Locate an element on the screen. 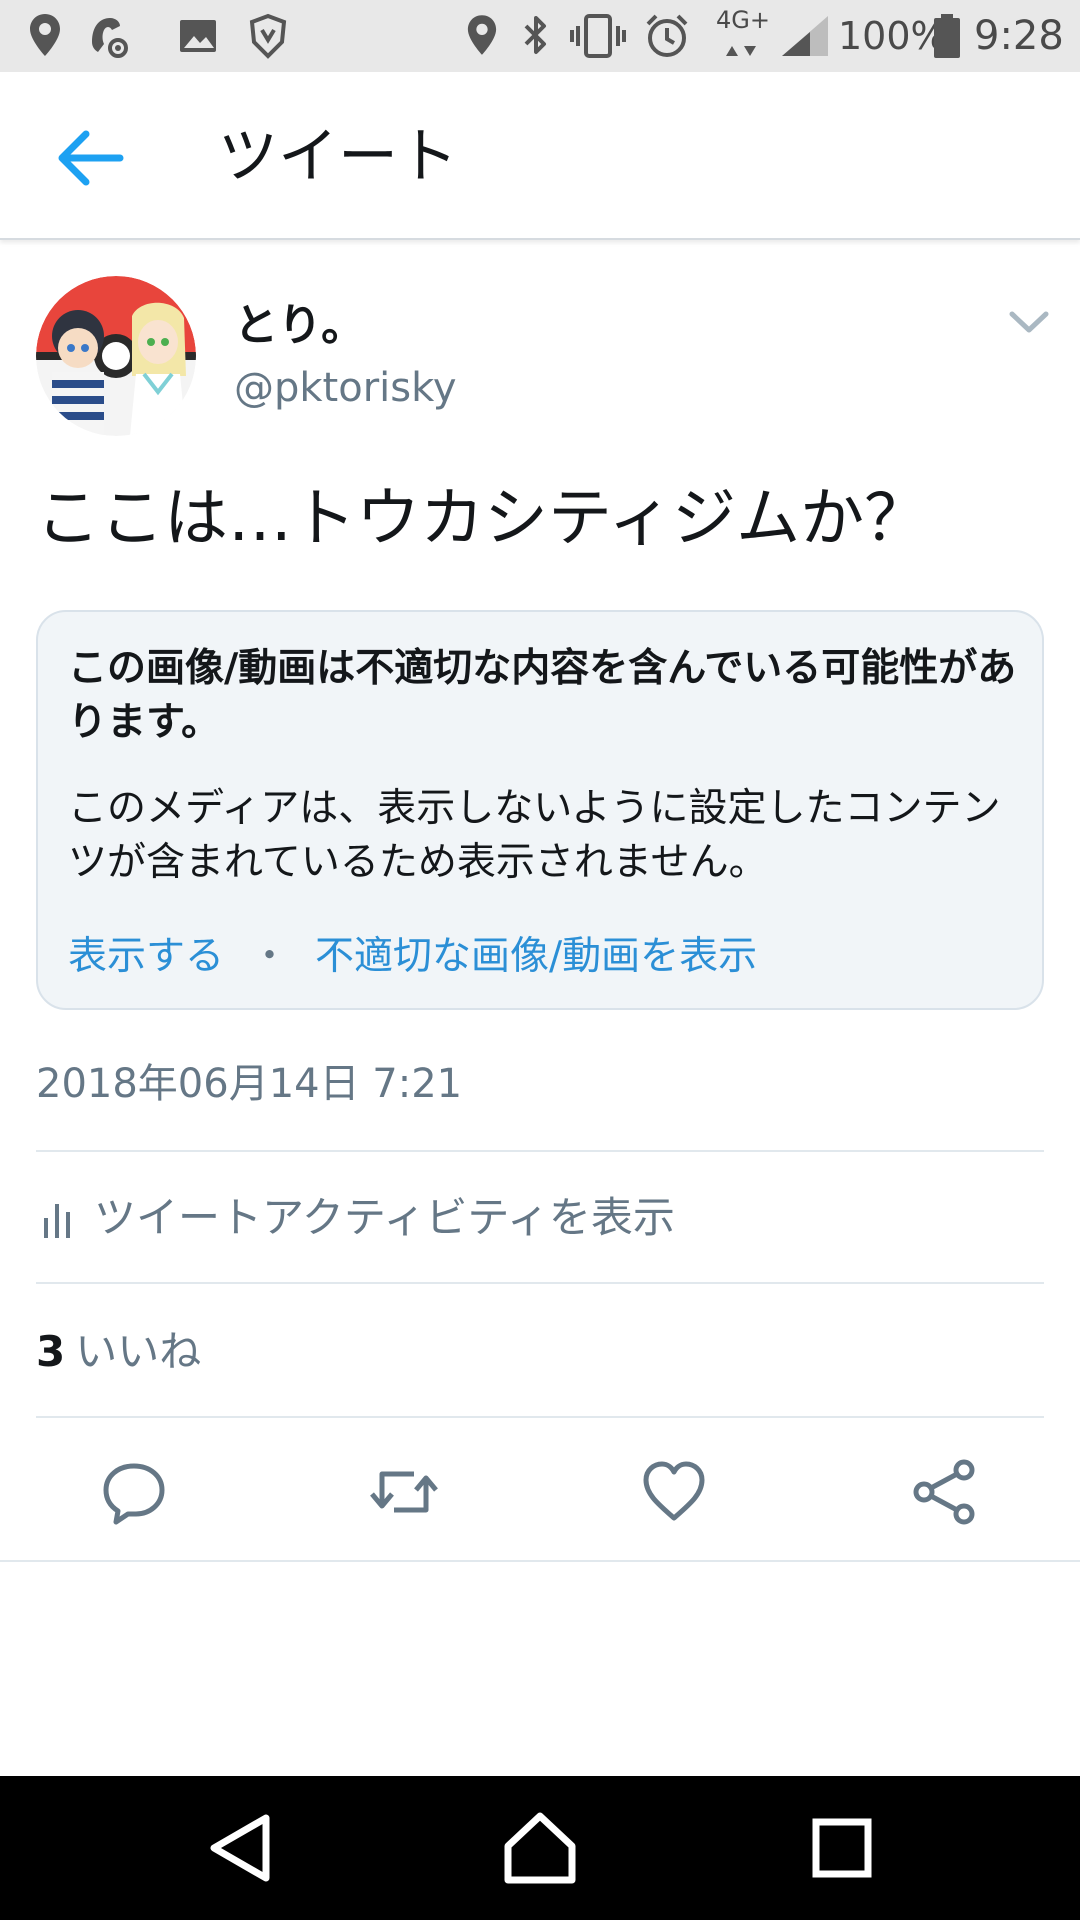 Image resolution: width=1080 pixels, height=1920 pixels. back-triangle-icon is located at coordinates (242, 1848).